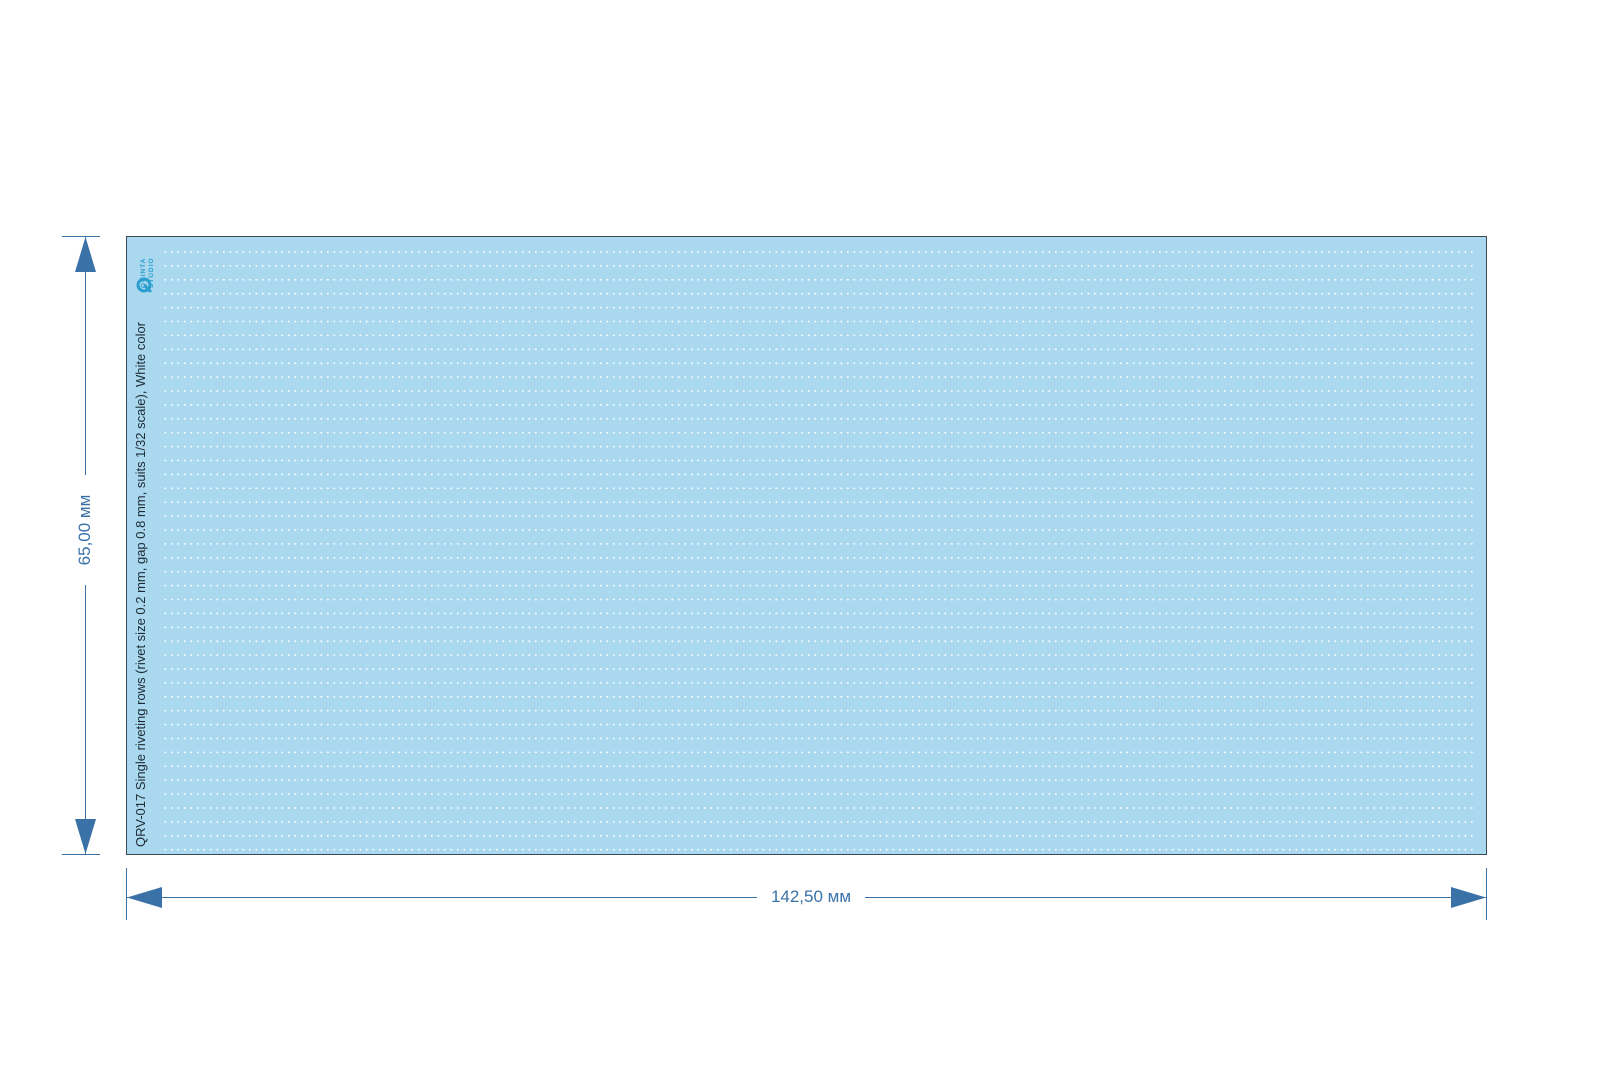 The image size is (1600, 1085). I want to click on width-dimension-label: 142,50 мм, so click(811, 897).